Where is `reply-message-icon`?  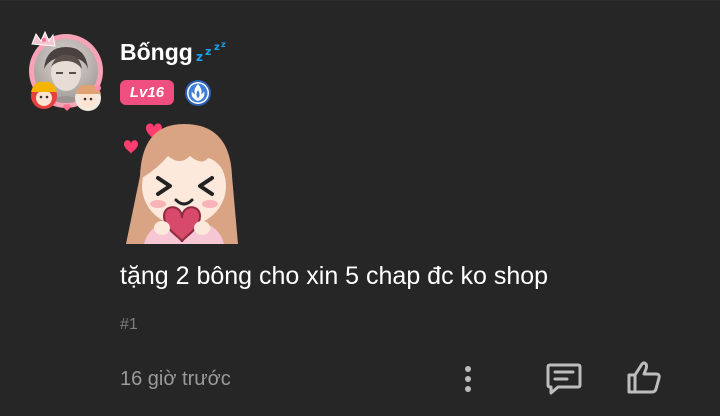
reply-message-icon is located at coordinates (564, 379).